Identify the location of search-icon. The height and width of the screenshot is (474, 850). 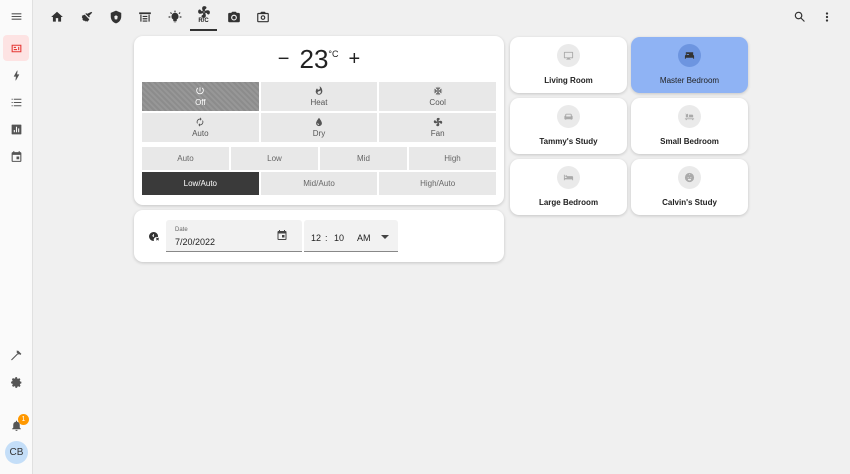
(799, 16).